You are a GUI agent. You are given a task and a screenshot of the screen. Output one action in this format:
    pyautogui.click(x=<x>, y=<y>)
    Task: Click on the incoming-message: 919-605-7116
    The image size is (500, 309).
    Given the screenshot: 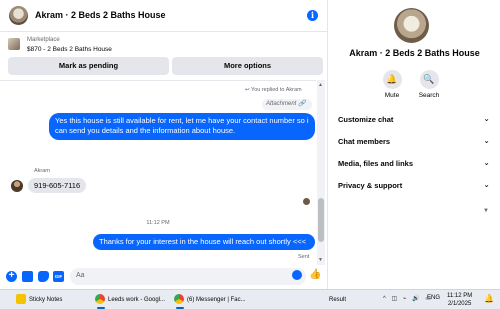 What is the action you would take?
    pyautogui.click(x=57, y=185)
    